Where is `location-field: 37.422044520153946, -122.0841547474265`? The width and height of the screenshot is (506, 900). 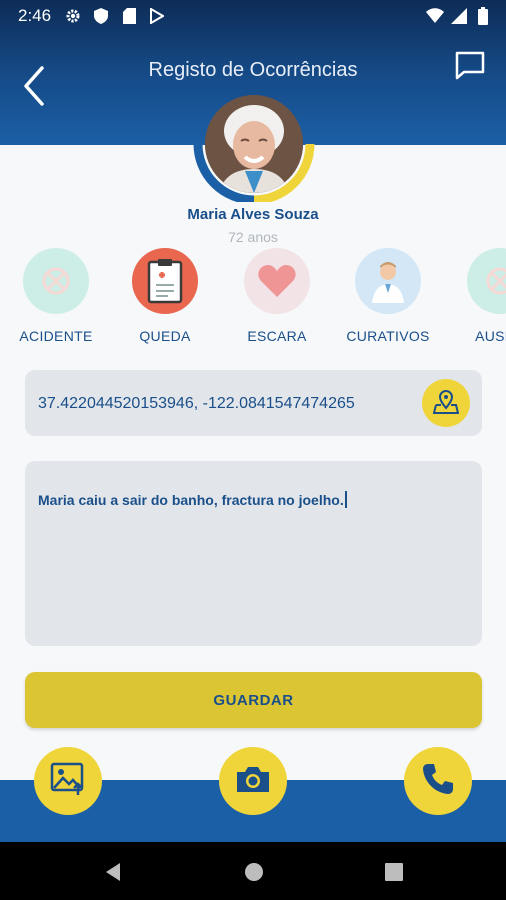
location-field: 37.422044520153946, -122.0841547474265 is located at coordinates (253, 403).